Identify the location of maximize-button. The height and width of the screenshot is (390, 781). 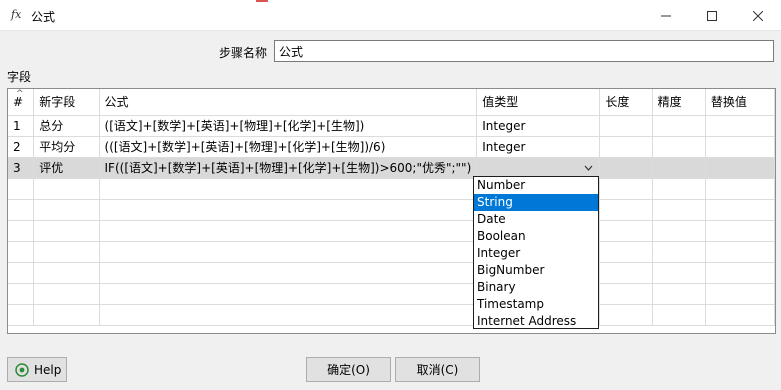
(712, 15).